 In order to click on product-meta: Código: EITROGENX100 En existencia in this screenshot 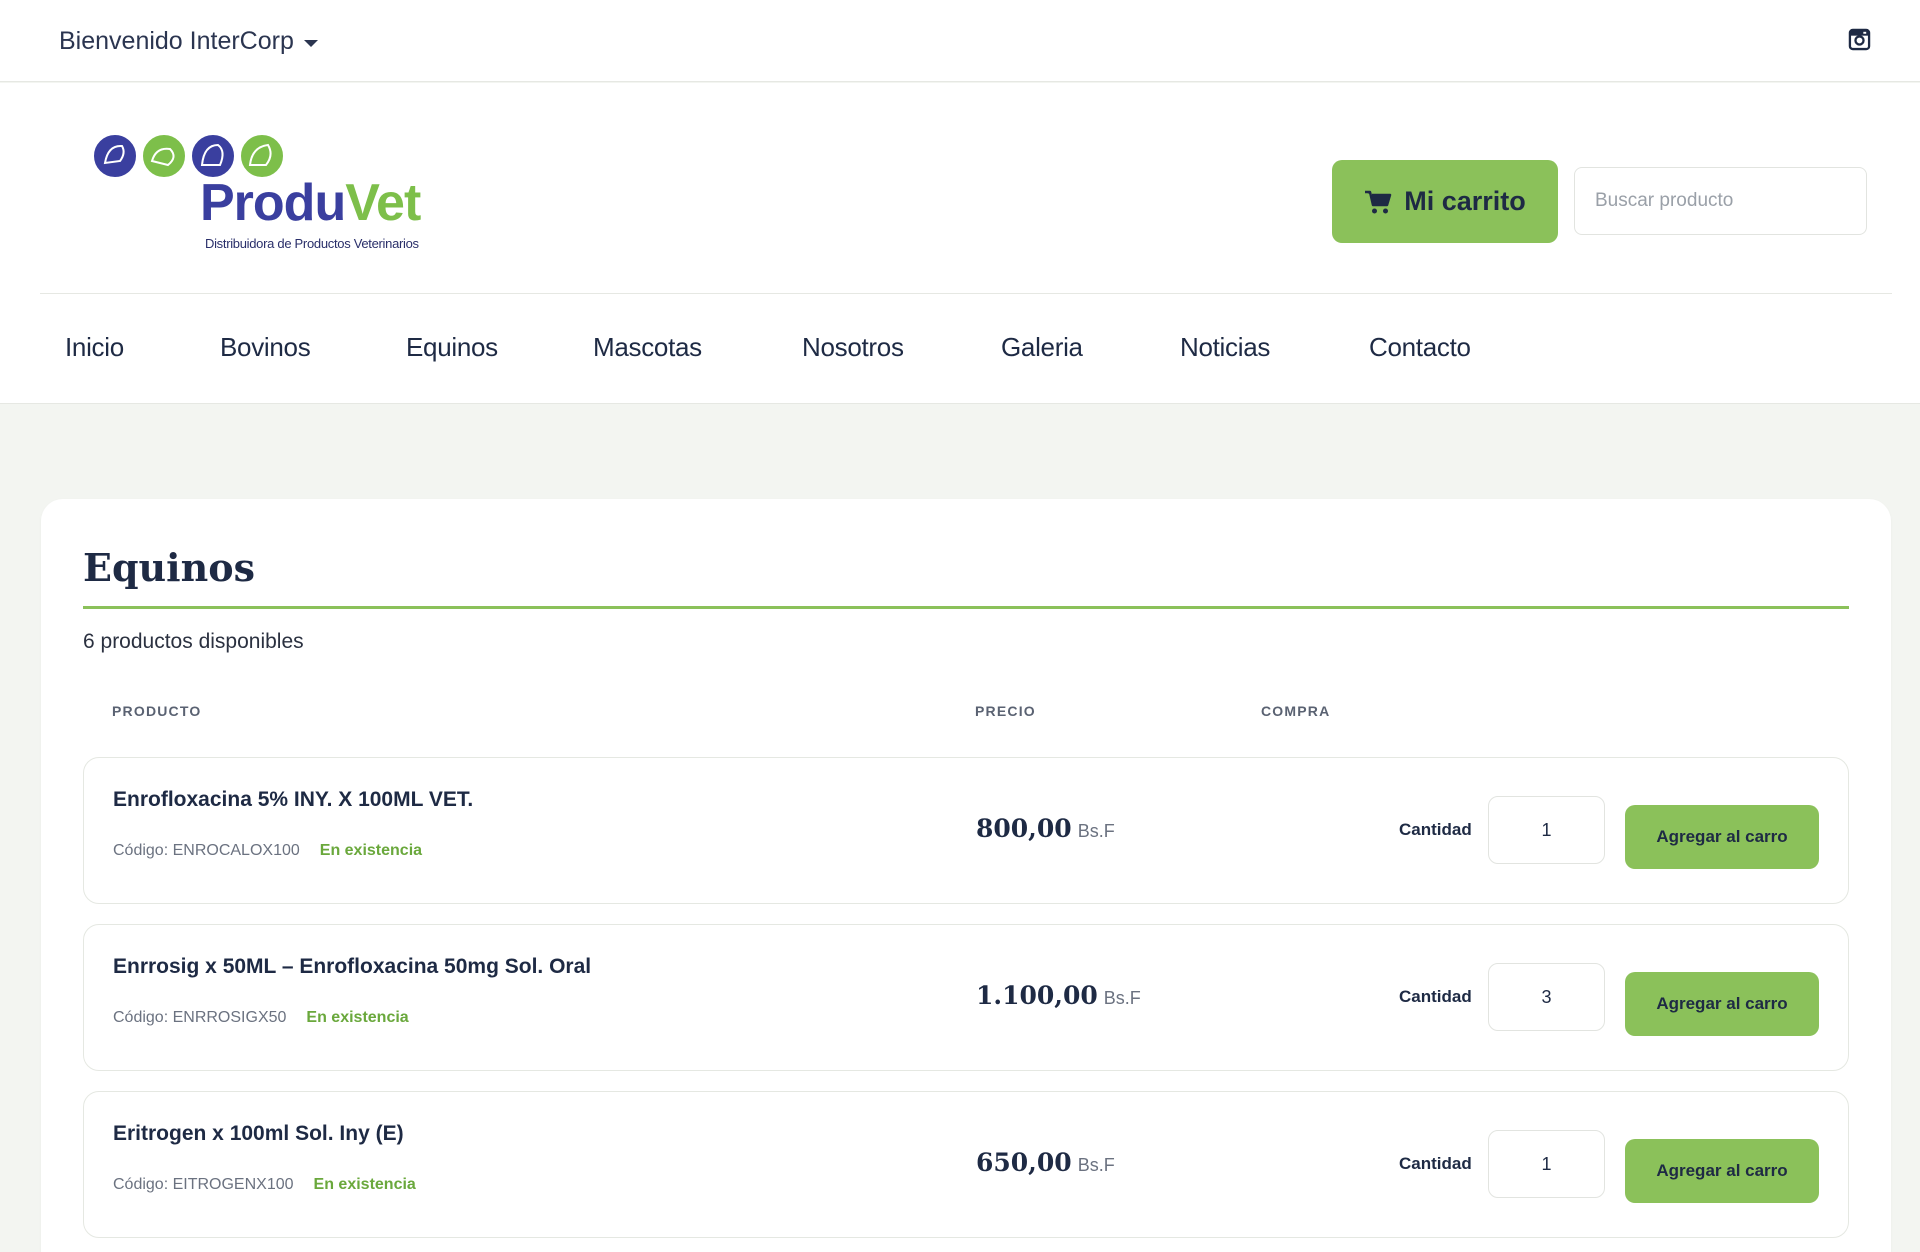, I will do `click(264, 1185)`.